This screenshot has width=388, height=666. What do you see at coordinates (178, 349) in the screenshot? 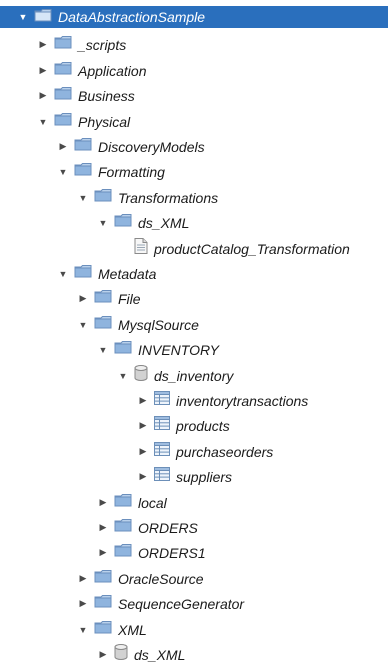
I see `tree-node-label: INVENTORY` at bounding box center [178, 349].